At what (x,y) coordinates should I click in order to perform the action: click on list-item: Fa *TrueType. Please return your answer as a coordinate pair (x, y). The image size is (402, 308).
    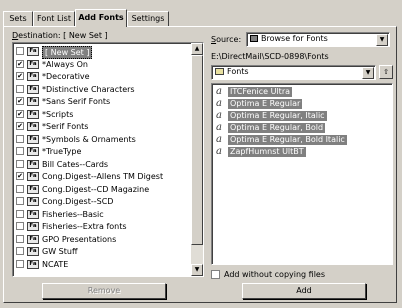
    Looking at the image, I should click on (102, 151).